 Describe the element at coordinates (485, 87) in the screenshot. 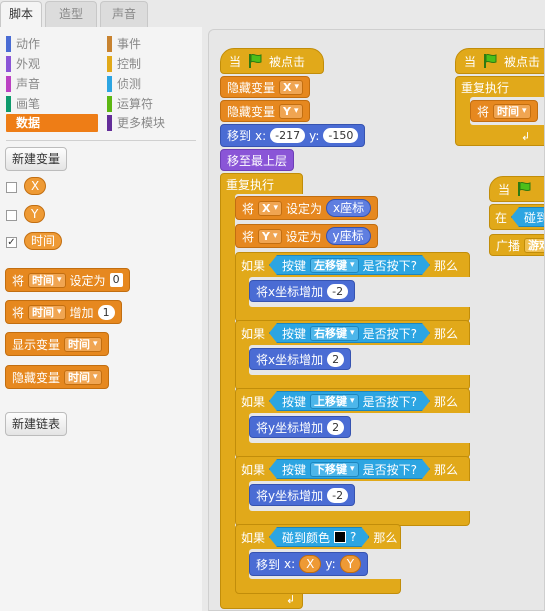

I see `forever-label-2: 重复执行` at that location.